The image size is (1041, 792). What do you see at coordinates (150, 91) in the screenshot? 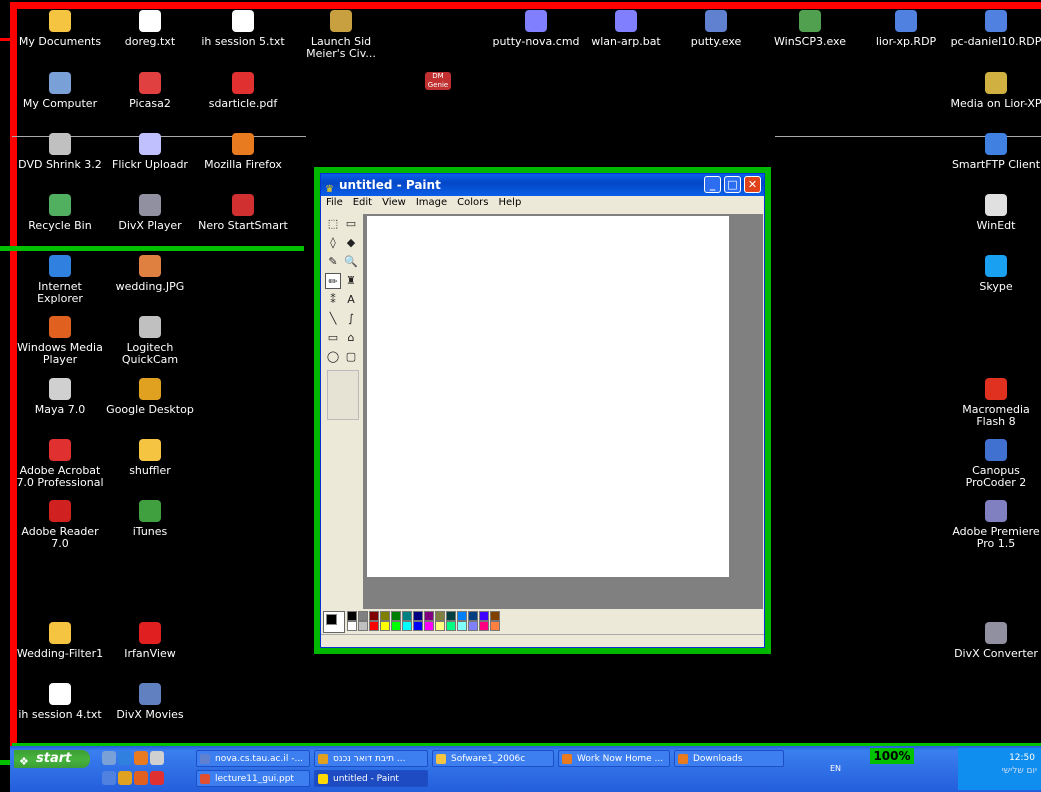
I see `desktop-icon: Picasa2` at bounding box center [150, 91].